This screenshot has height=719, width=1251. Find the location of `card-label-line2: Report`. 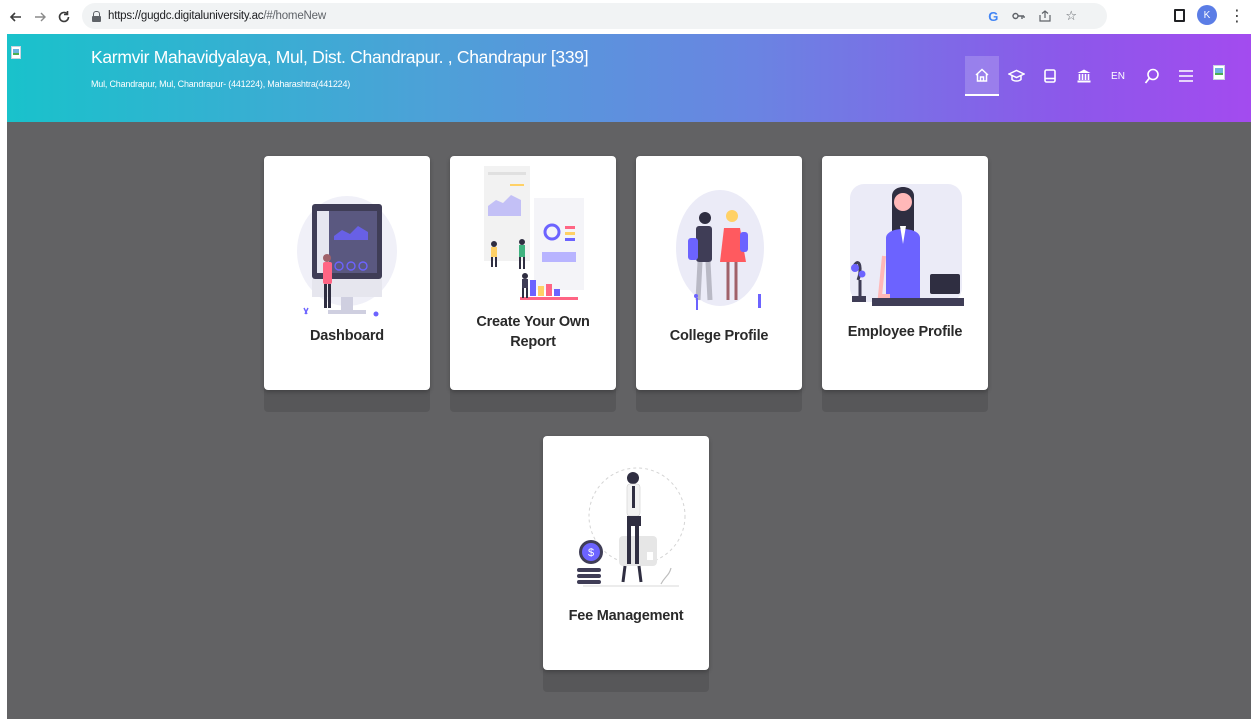

card-label-line2: Report is located at coordinates (533, 342).